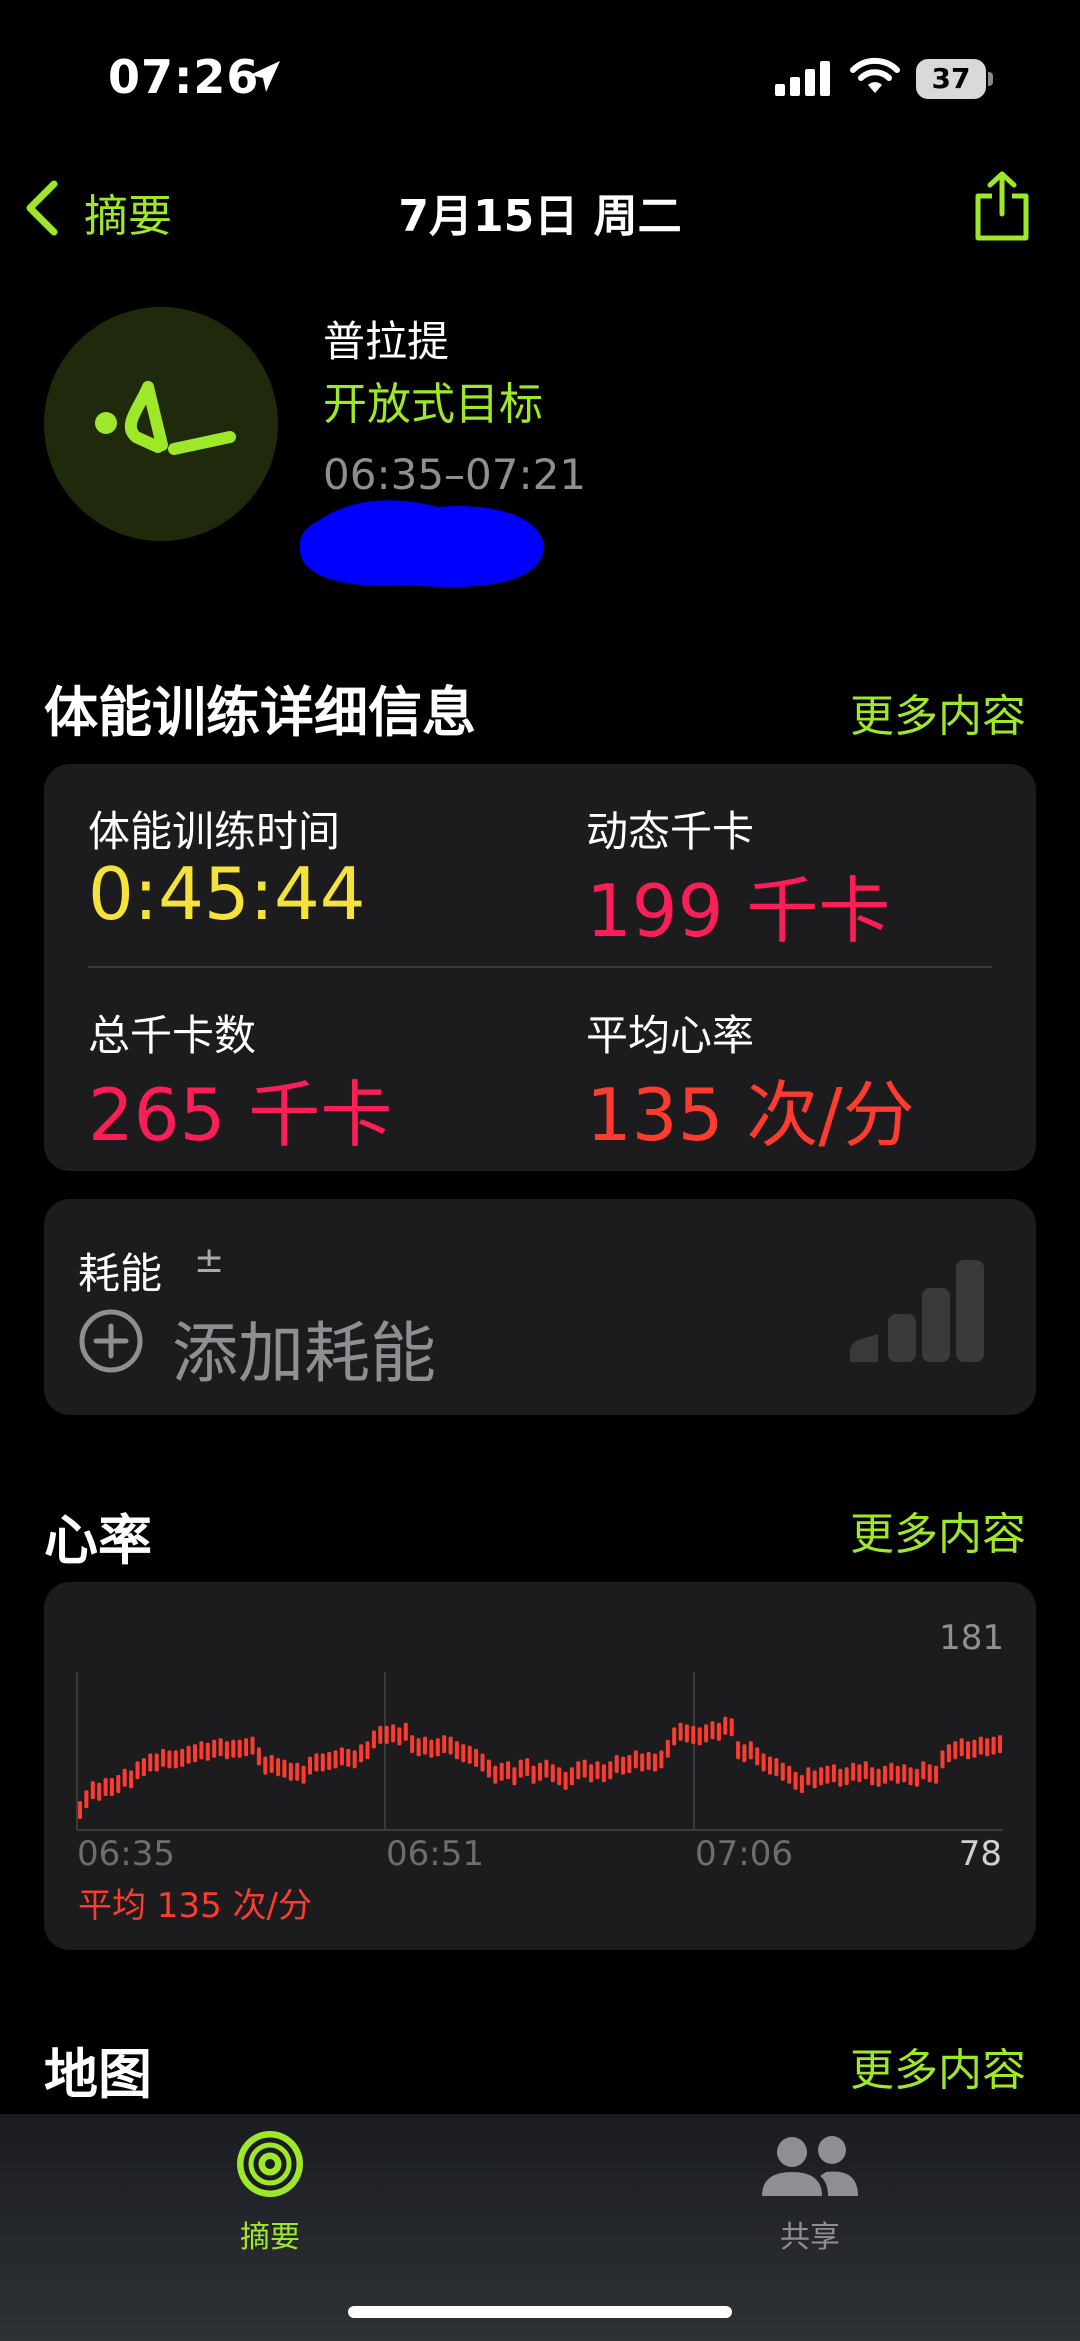  What do you see at coordinates (810, 2237) in the screenshot?
I see `tab-label-sharing: 共享` at bounding box center [810, 2237].